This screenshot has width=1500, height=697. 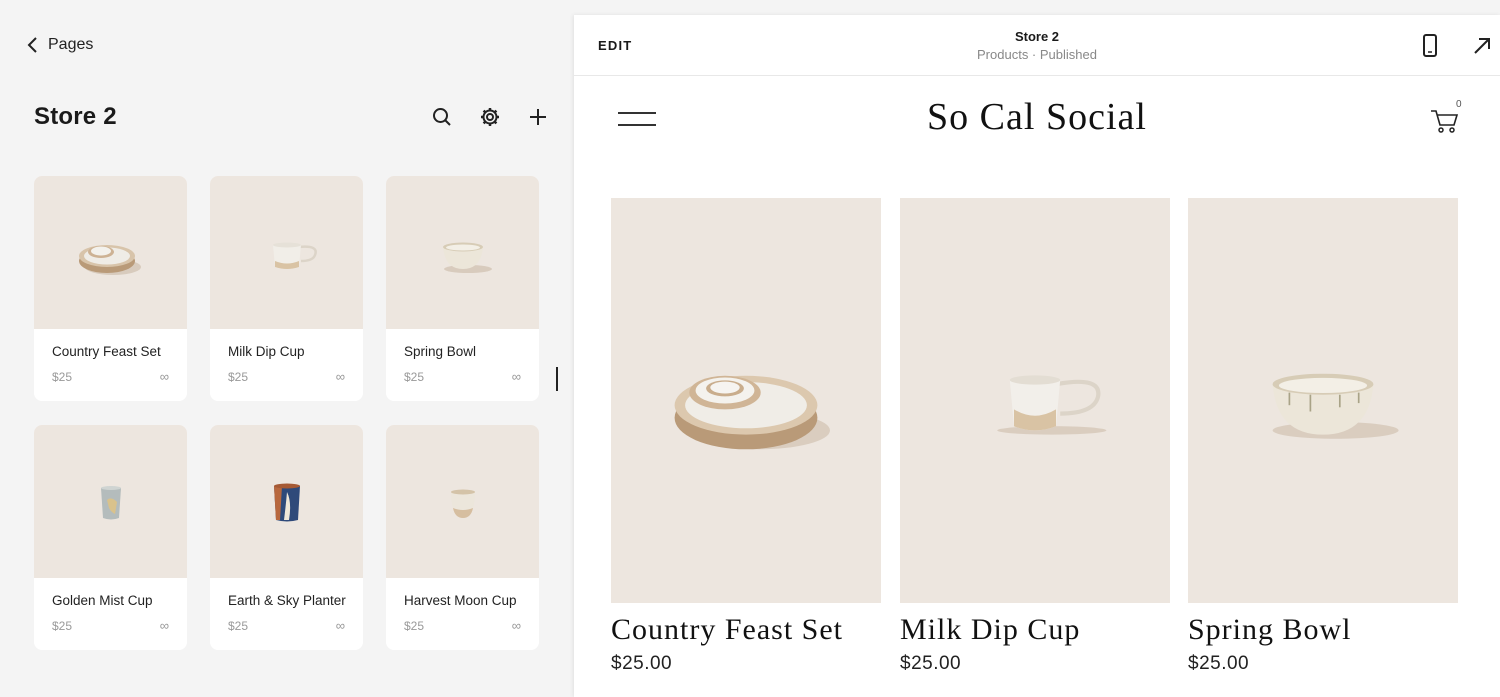 What do you see at coordinates (557, 379) in the screenshot?
I see `panel-resize-handle` at bounding box center [557, 379].